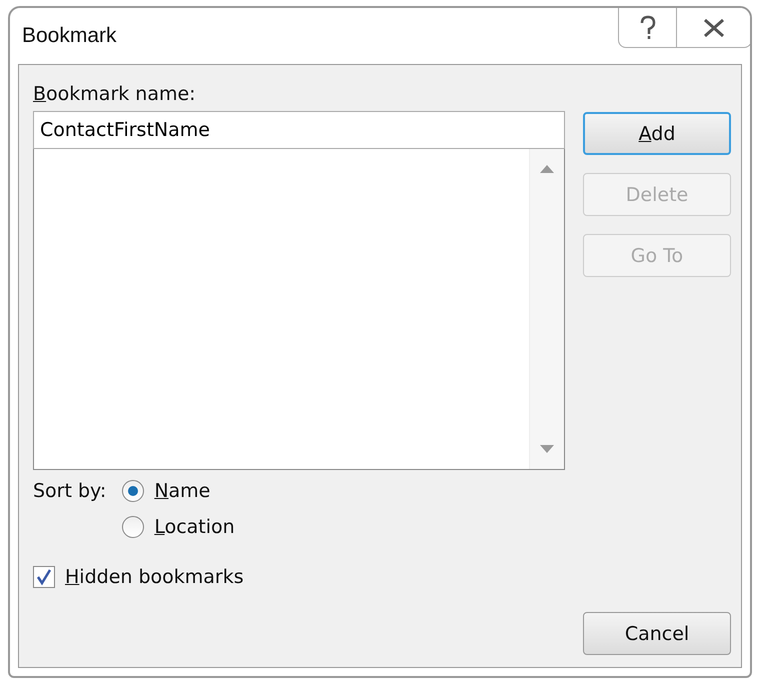 The height and width of the screenshot is (696, 762). I want to click on cancel-button: Cancel, so click(657, 633).